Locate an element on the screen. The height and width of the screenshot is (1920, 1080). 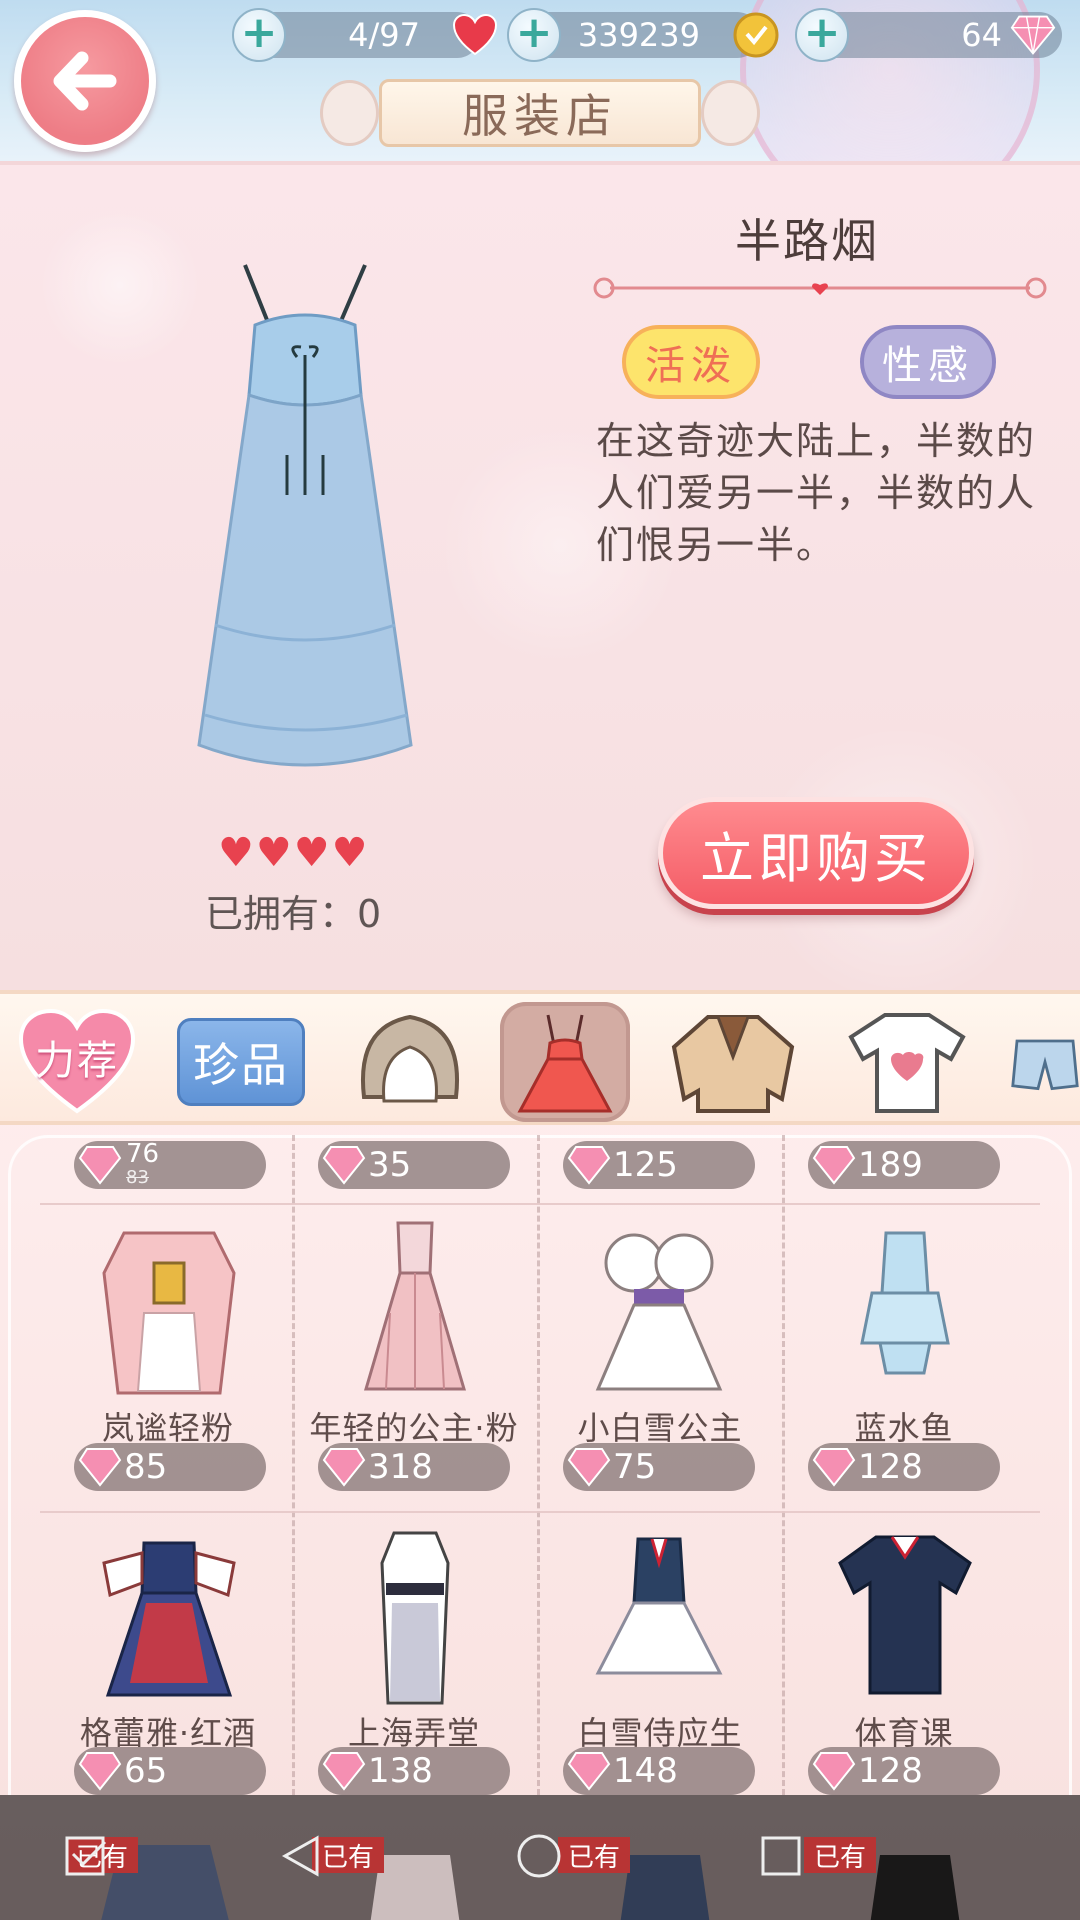
stamina-value: 4/97 is located at coordinates (384, 35).